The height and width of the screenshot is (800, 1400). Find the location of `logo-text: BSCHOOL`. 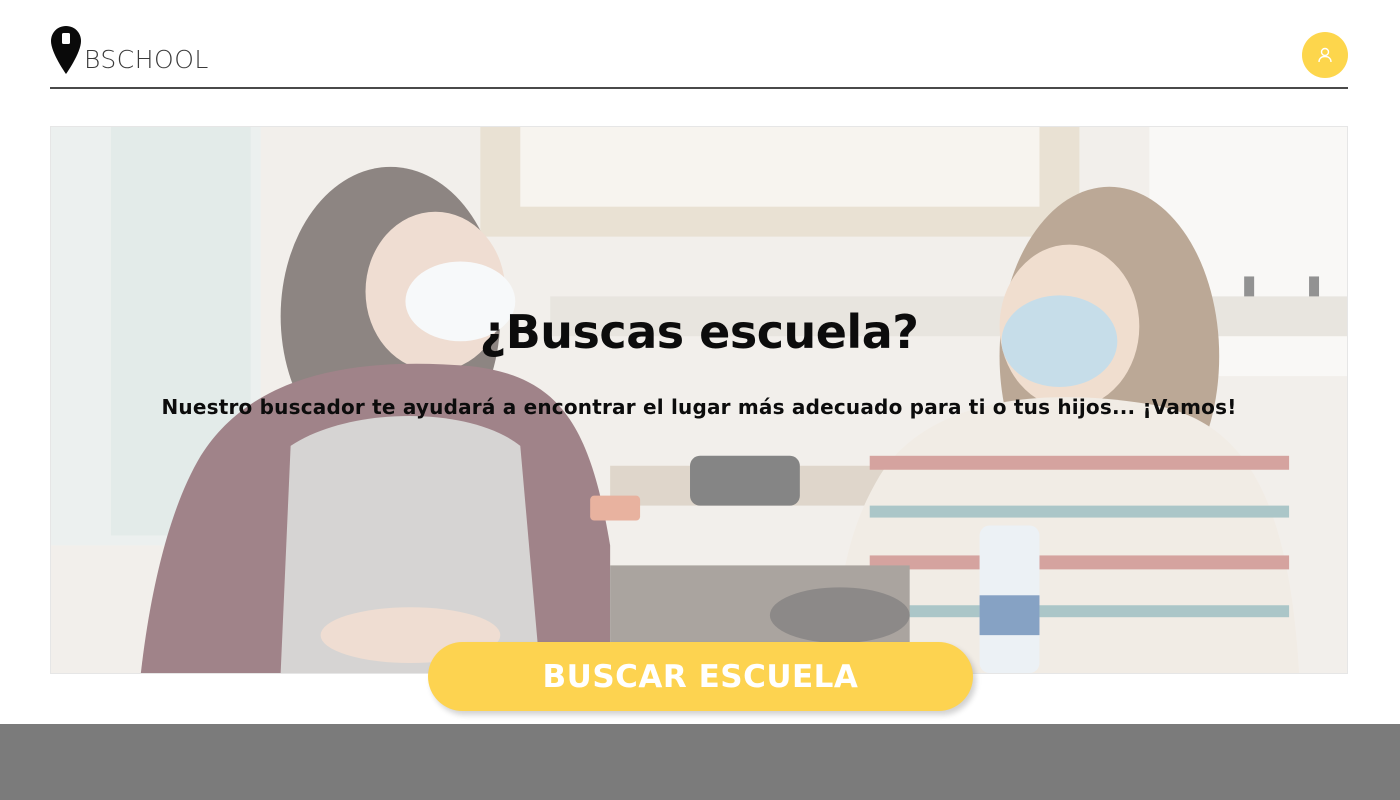

logo-text: BSCHOOL is located at coordinates (146, 59).